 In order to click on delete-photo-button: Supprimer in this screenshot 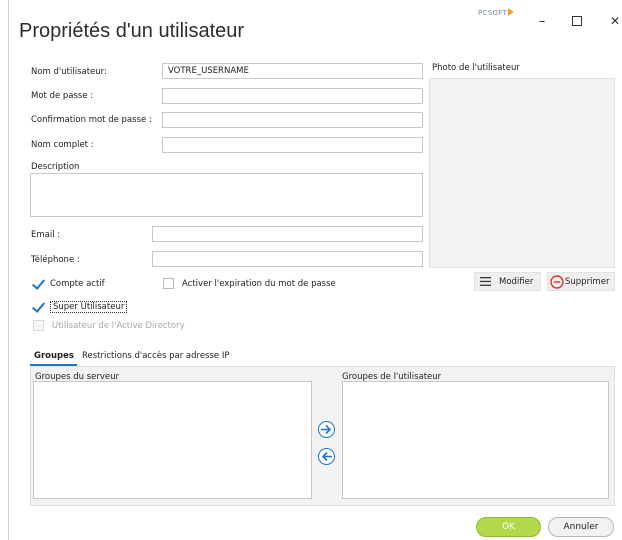, I will do `click(581, 281)`.